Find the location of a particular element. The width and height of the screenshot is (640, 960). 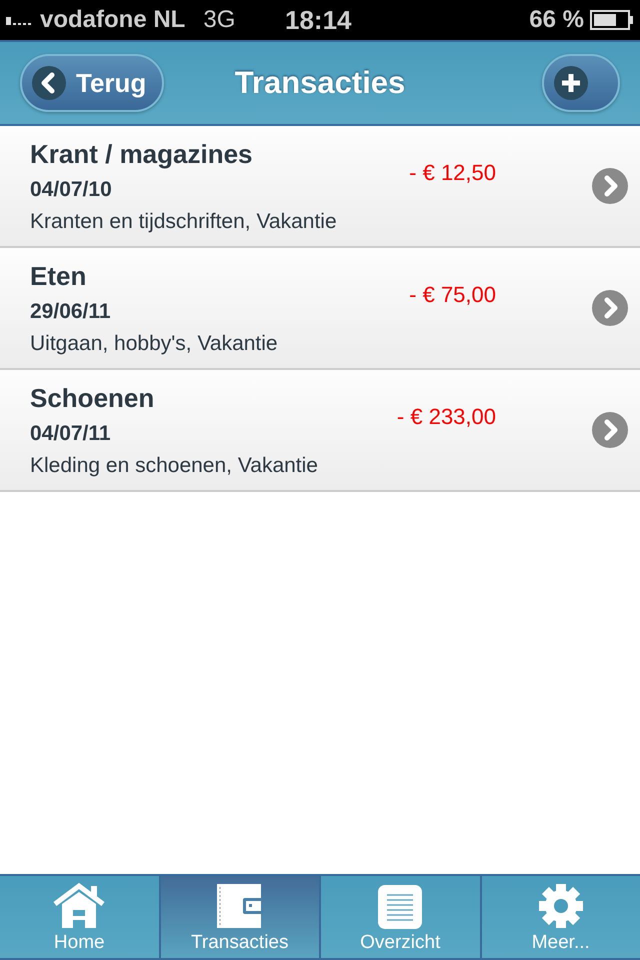

transaction-title: Eten is located at coordinates (59, 276).